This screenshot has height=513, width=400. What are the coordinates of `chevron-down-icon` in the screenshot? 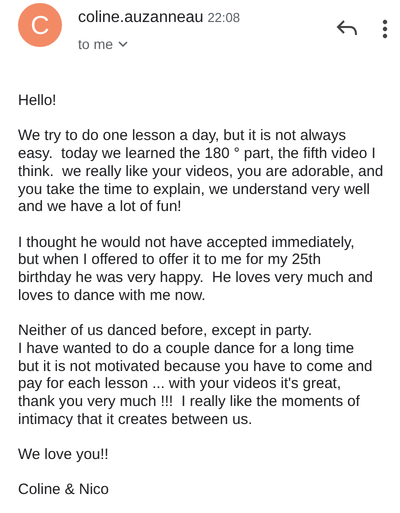 It's located at (123, 44).